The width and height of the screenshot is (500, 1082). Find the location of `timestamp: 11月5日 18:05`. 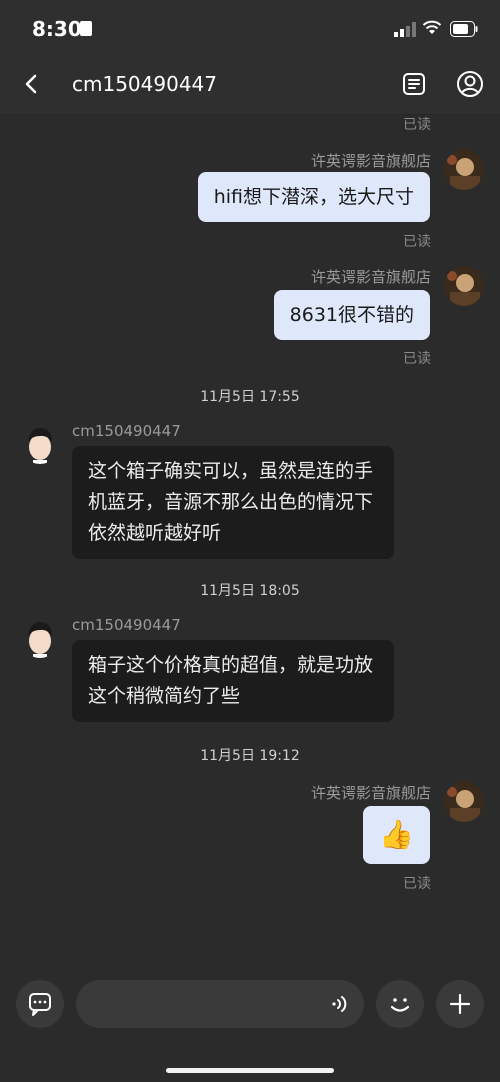

timestamp: 11月5日 18:05 is located at coordinates (250, 590).